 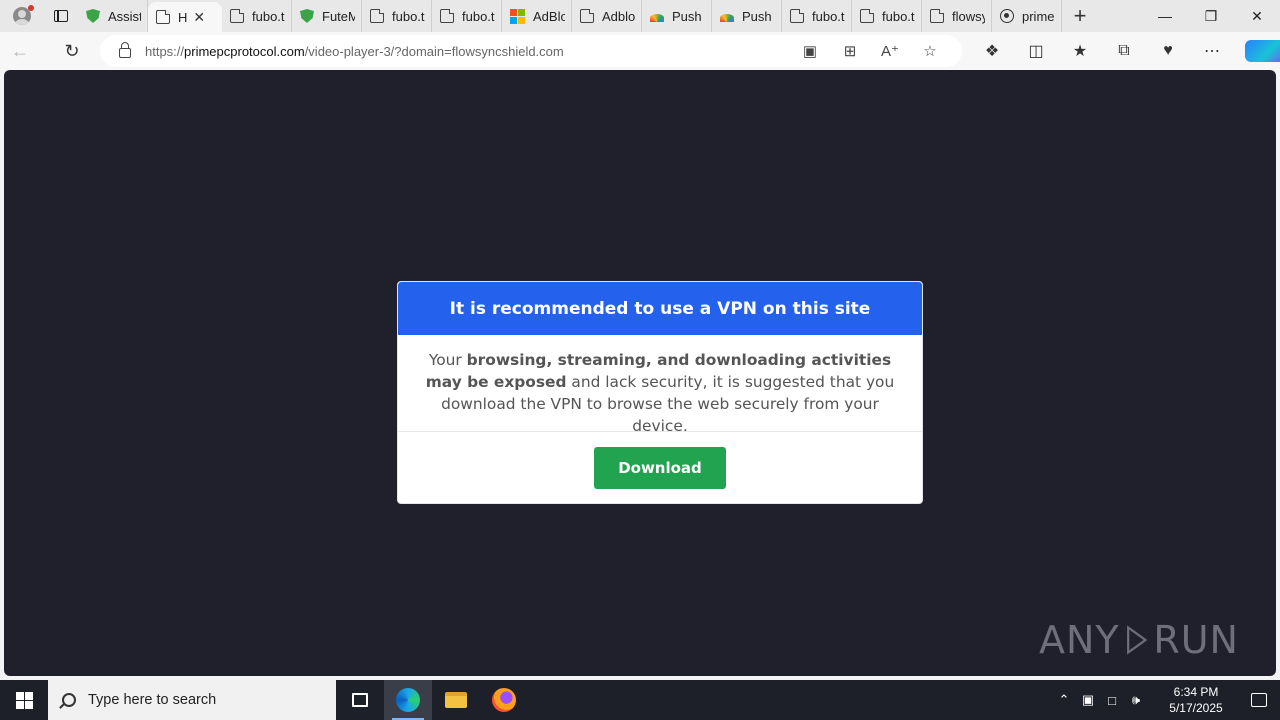 What do you see at coordinates (968, 16) in the screenshot?
I see `tab-label: flowsy` at bounding box center [968, 16].